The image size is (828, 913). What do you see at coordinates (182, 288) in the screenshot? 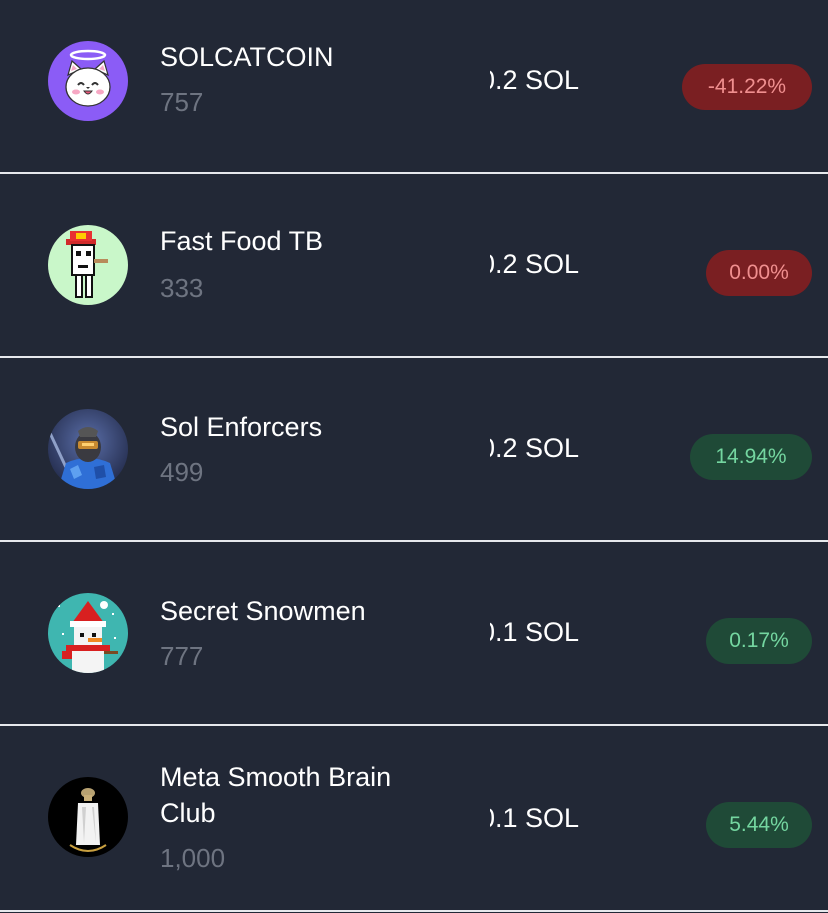
I see `collection-item-count: 333` at bounding box center [182, 288].